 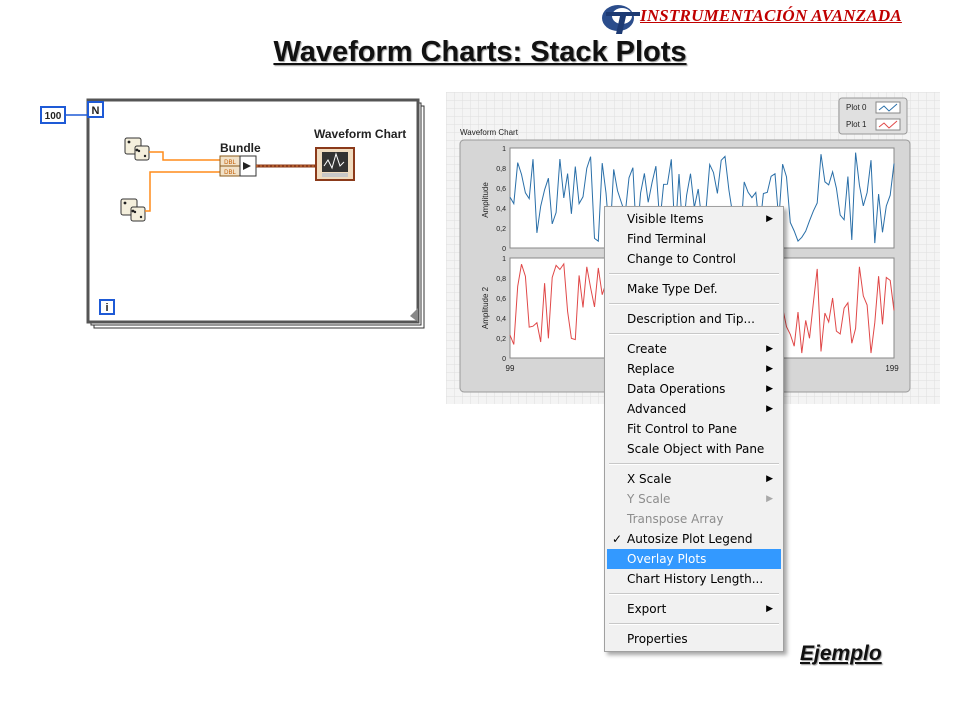 I want to click on menu-item-make-type-def: Make Type Def., so click(x=694, y=289).